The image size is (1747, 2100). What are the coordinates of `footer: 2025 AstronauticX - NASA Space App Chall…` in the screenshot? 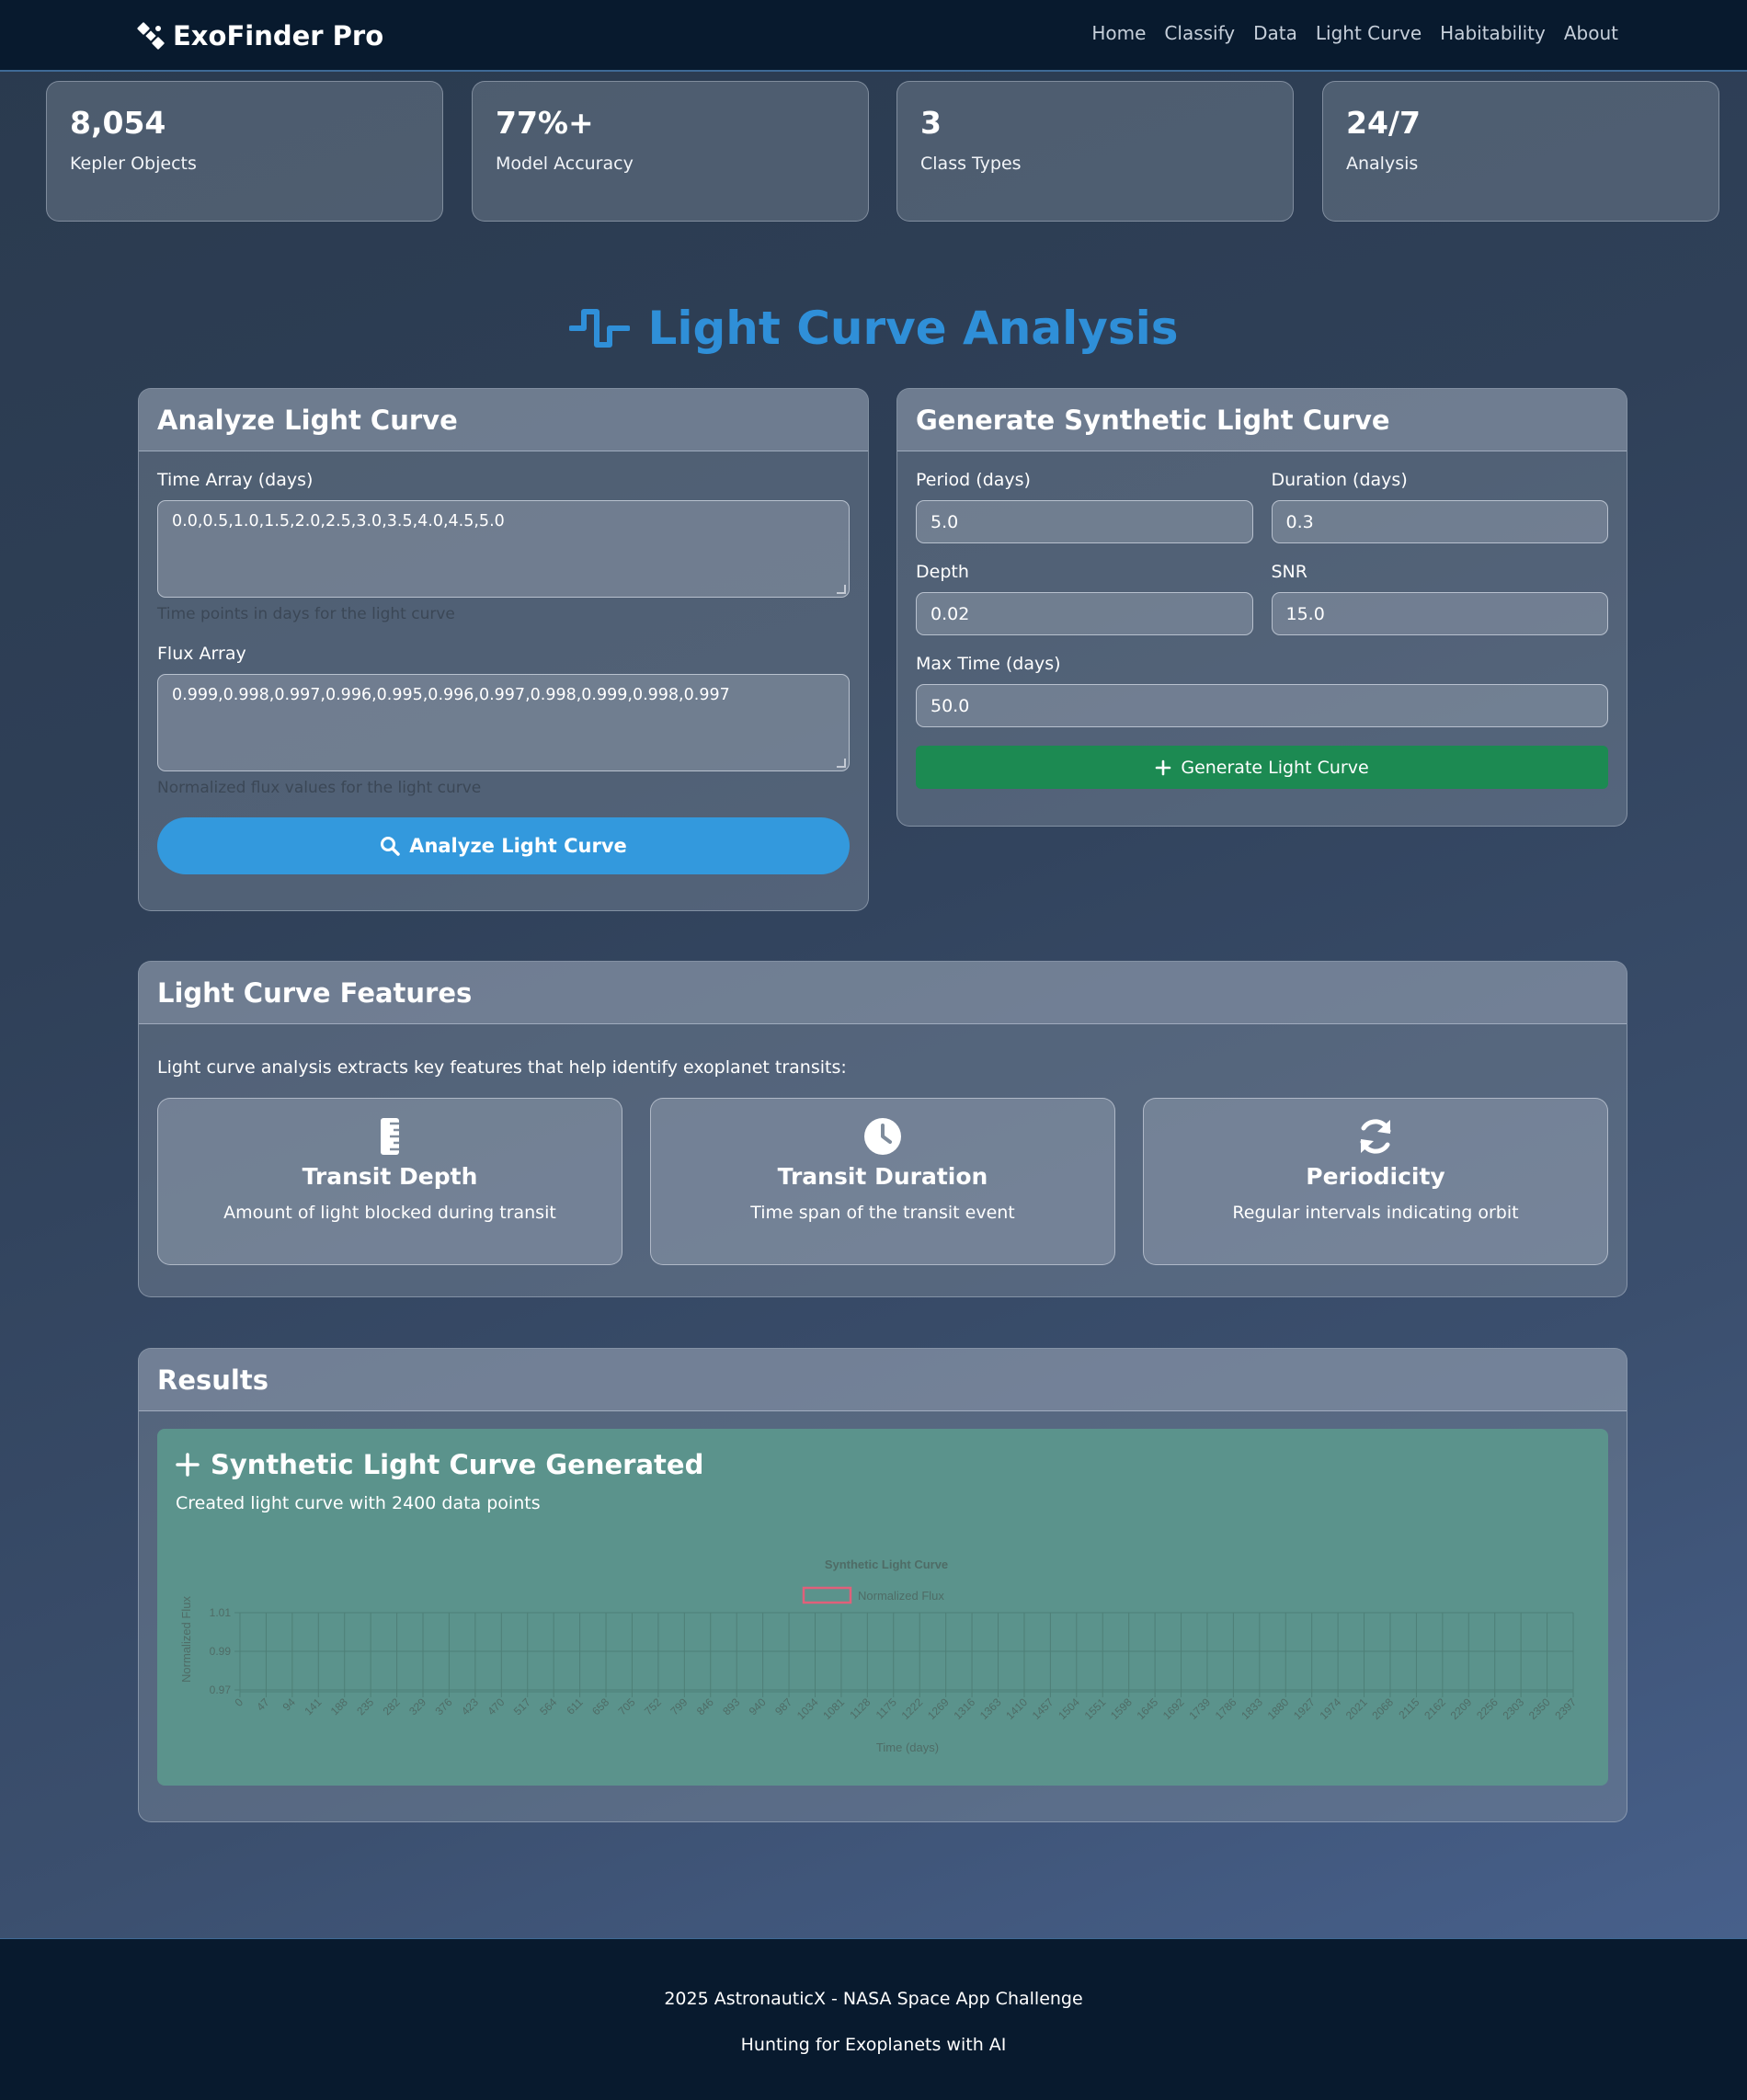 It's located at (873, 2019).